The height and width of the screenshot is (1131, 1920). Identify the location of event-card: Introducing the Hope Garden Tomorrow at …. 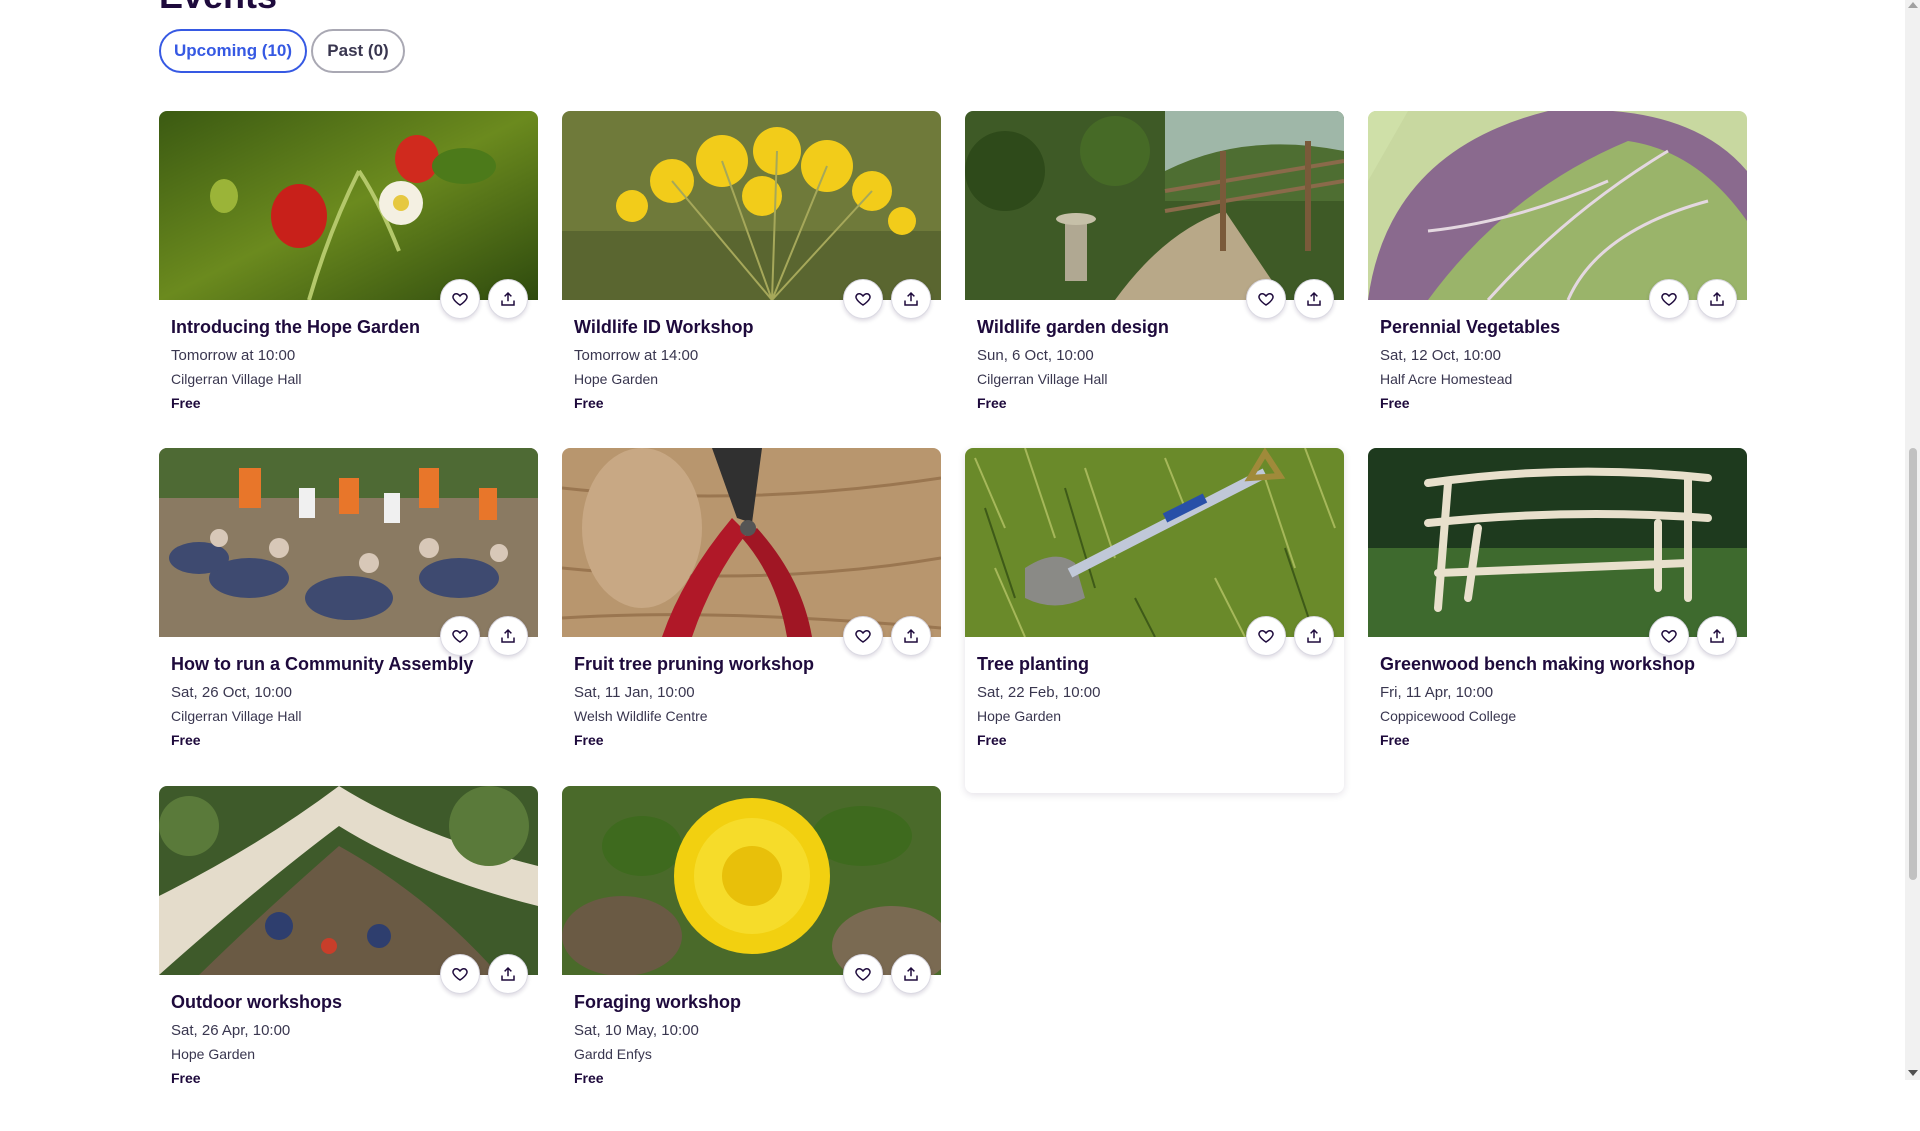
(348, 283).